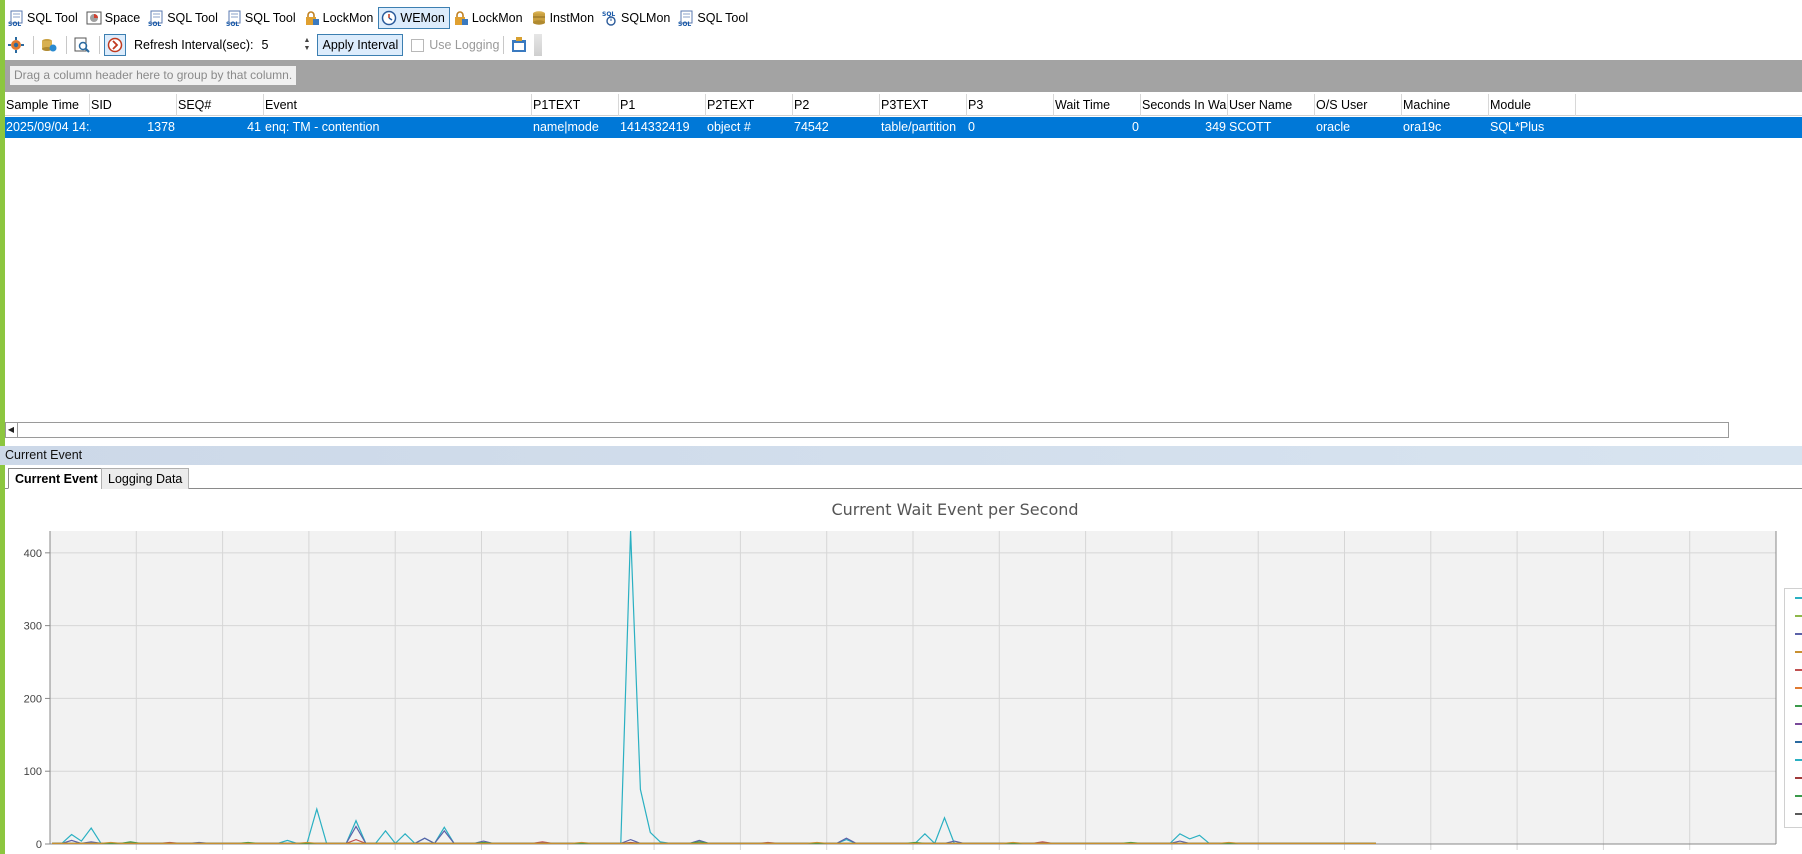  What do you see at coordinates (145, 478) in the screenshot?
I see `tab-logging-data: Logging Data` at bounding box center [145, 478].